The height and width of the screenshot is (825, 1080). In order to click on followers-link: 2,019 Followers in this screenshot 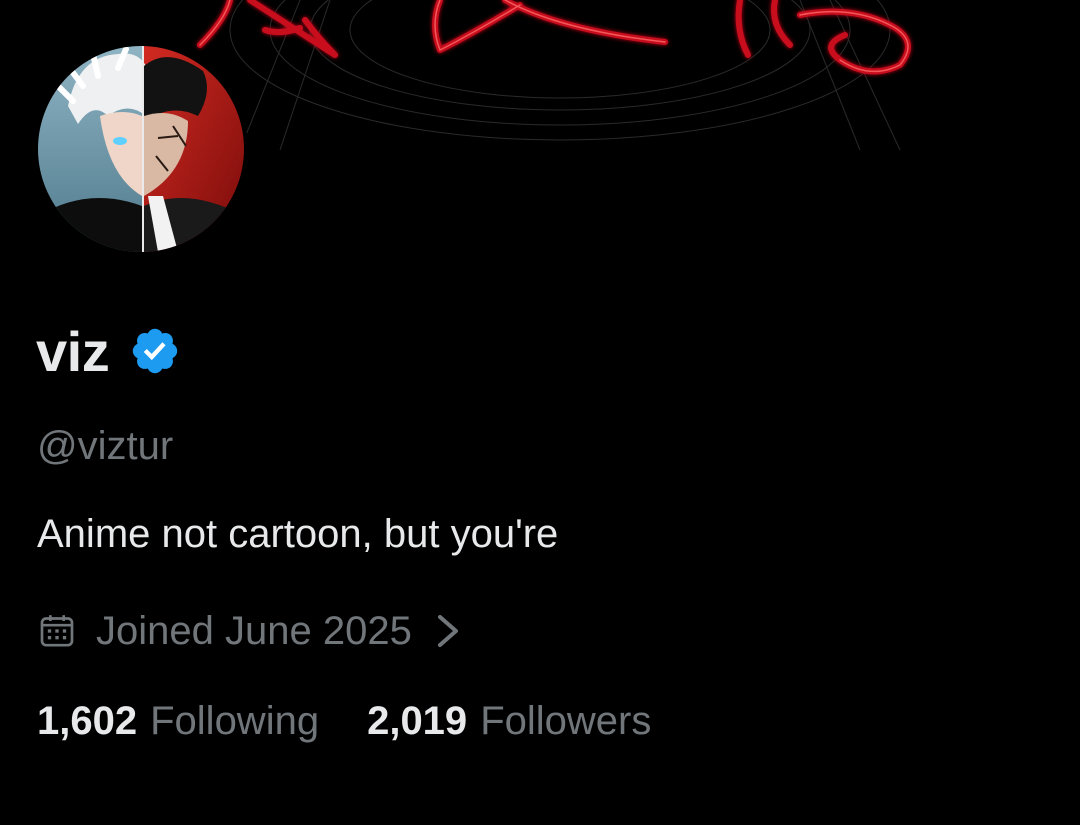, I will do `click(509, 721)`.